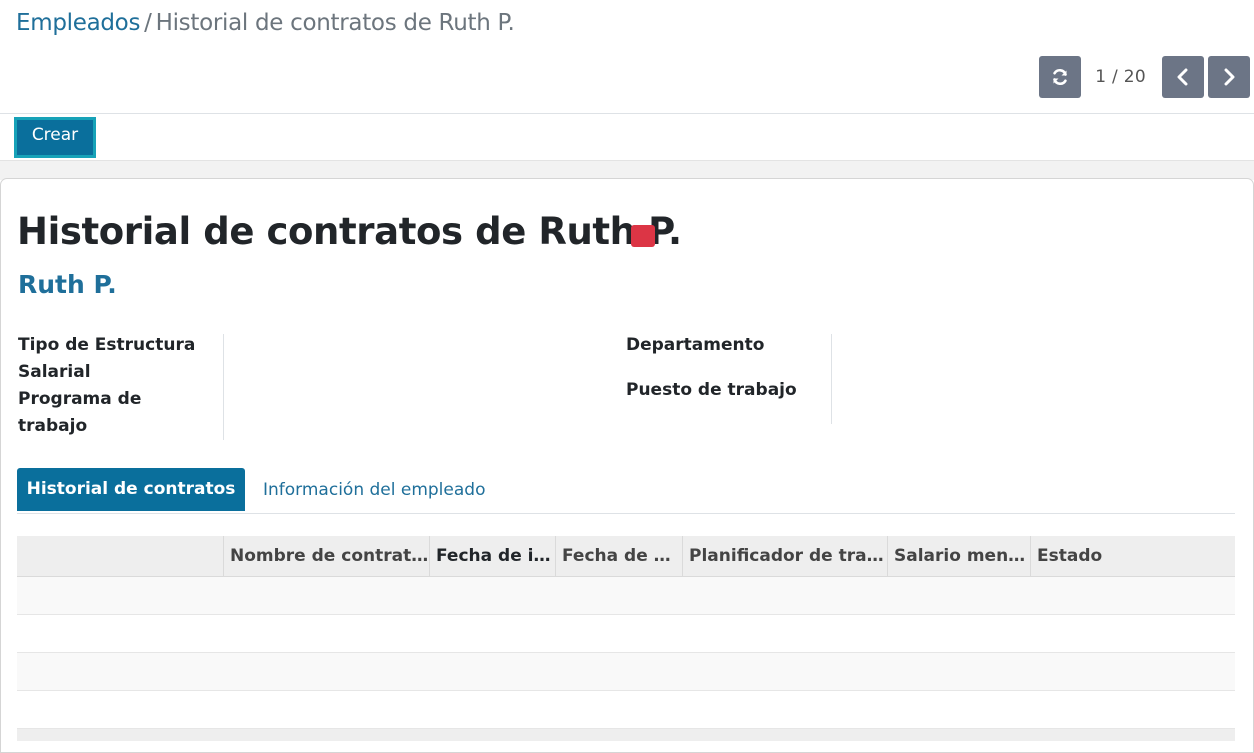  What do you see at coordinates (711, 390) in the screenshot?
I see `job-position-label: Puesto de trabajo` at bounding box center [711, 390].